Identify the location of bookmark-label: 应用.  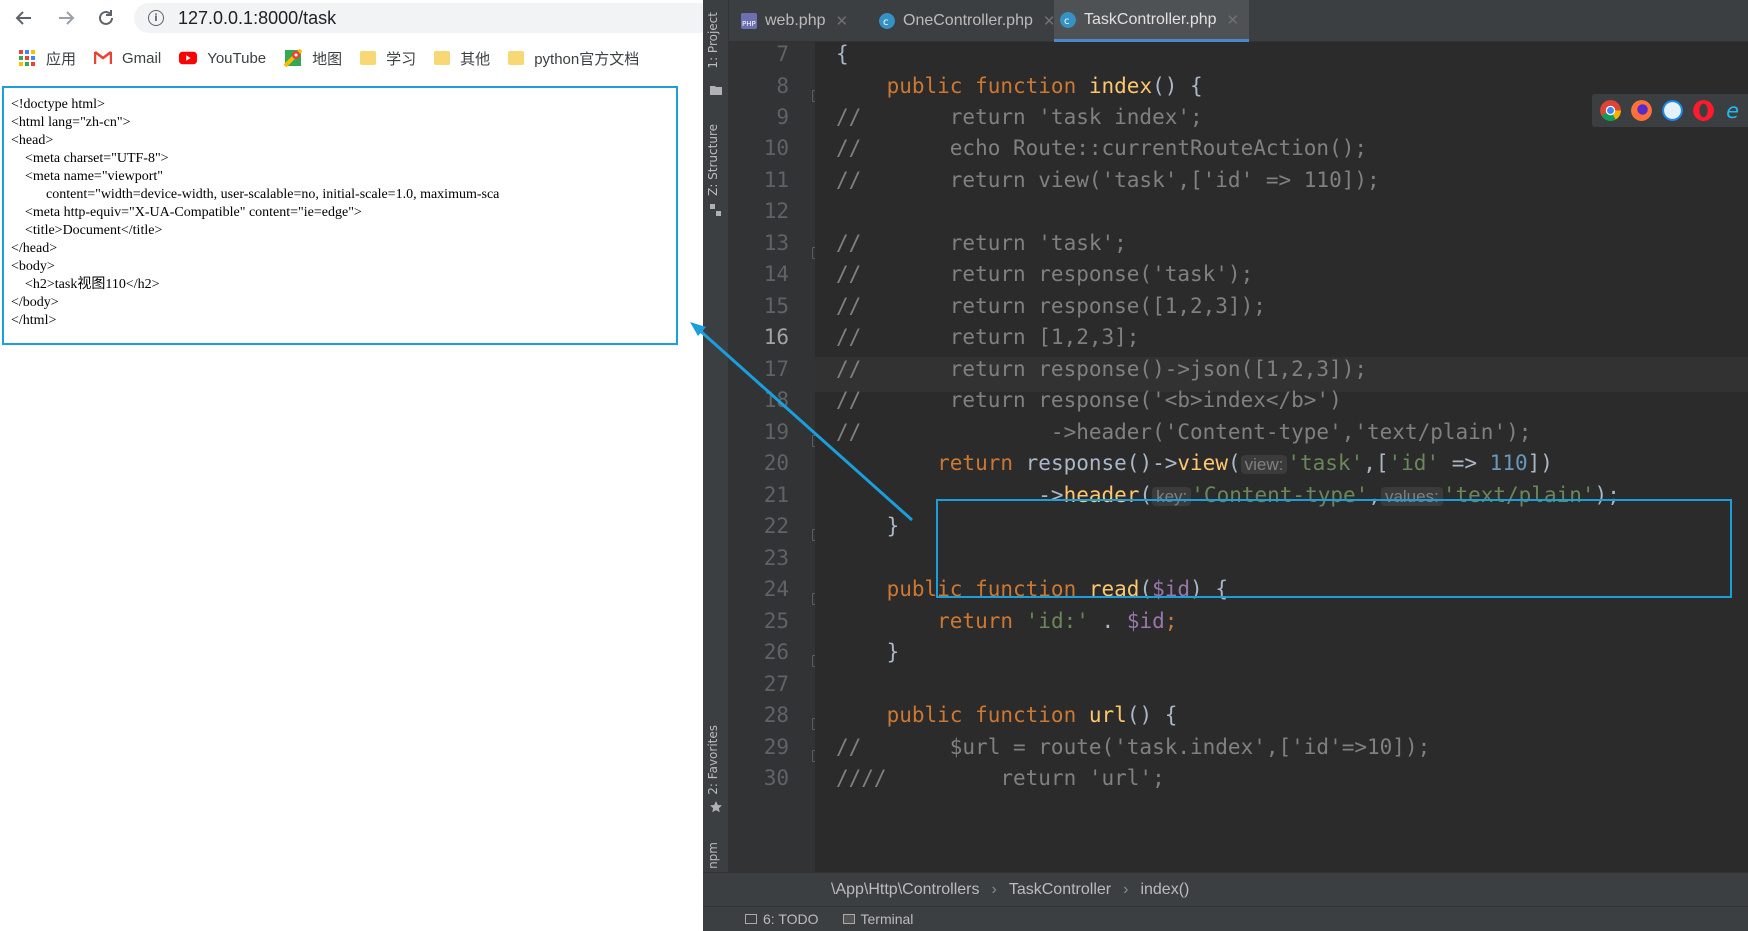
(61, 59).